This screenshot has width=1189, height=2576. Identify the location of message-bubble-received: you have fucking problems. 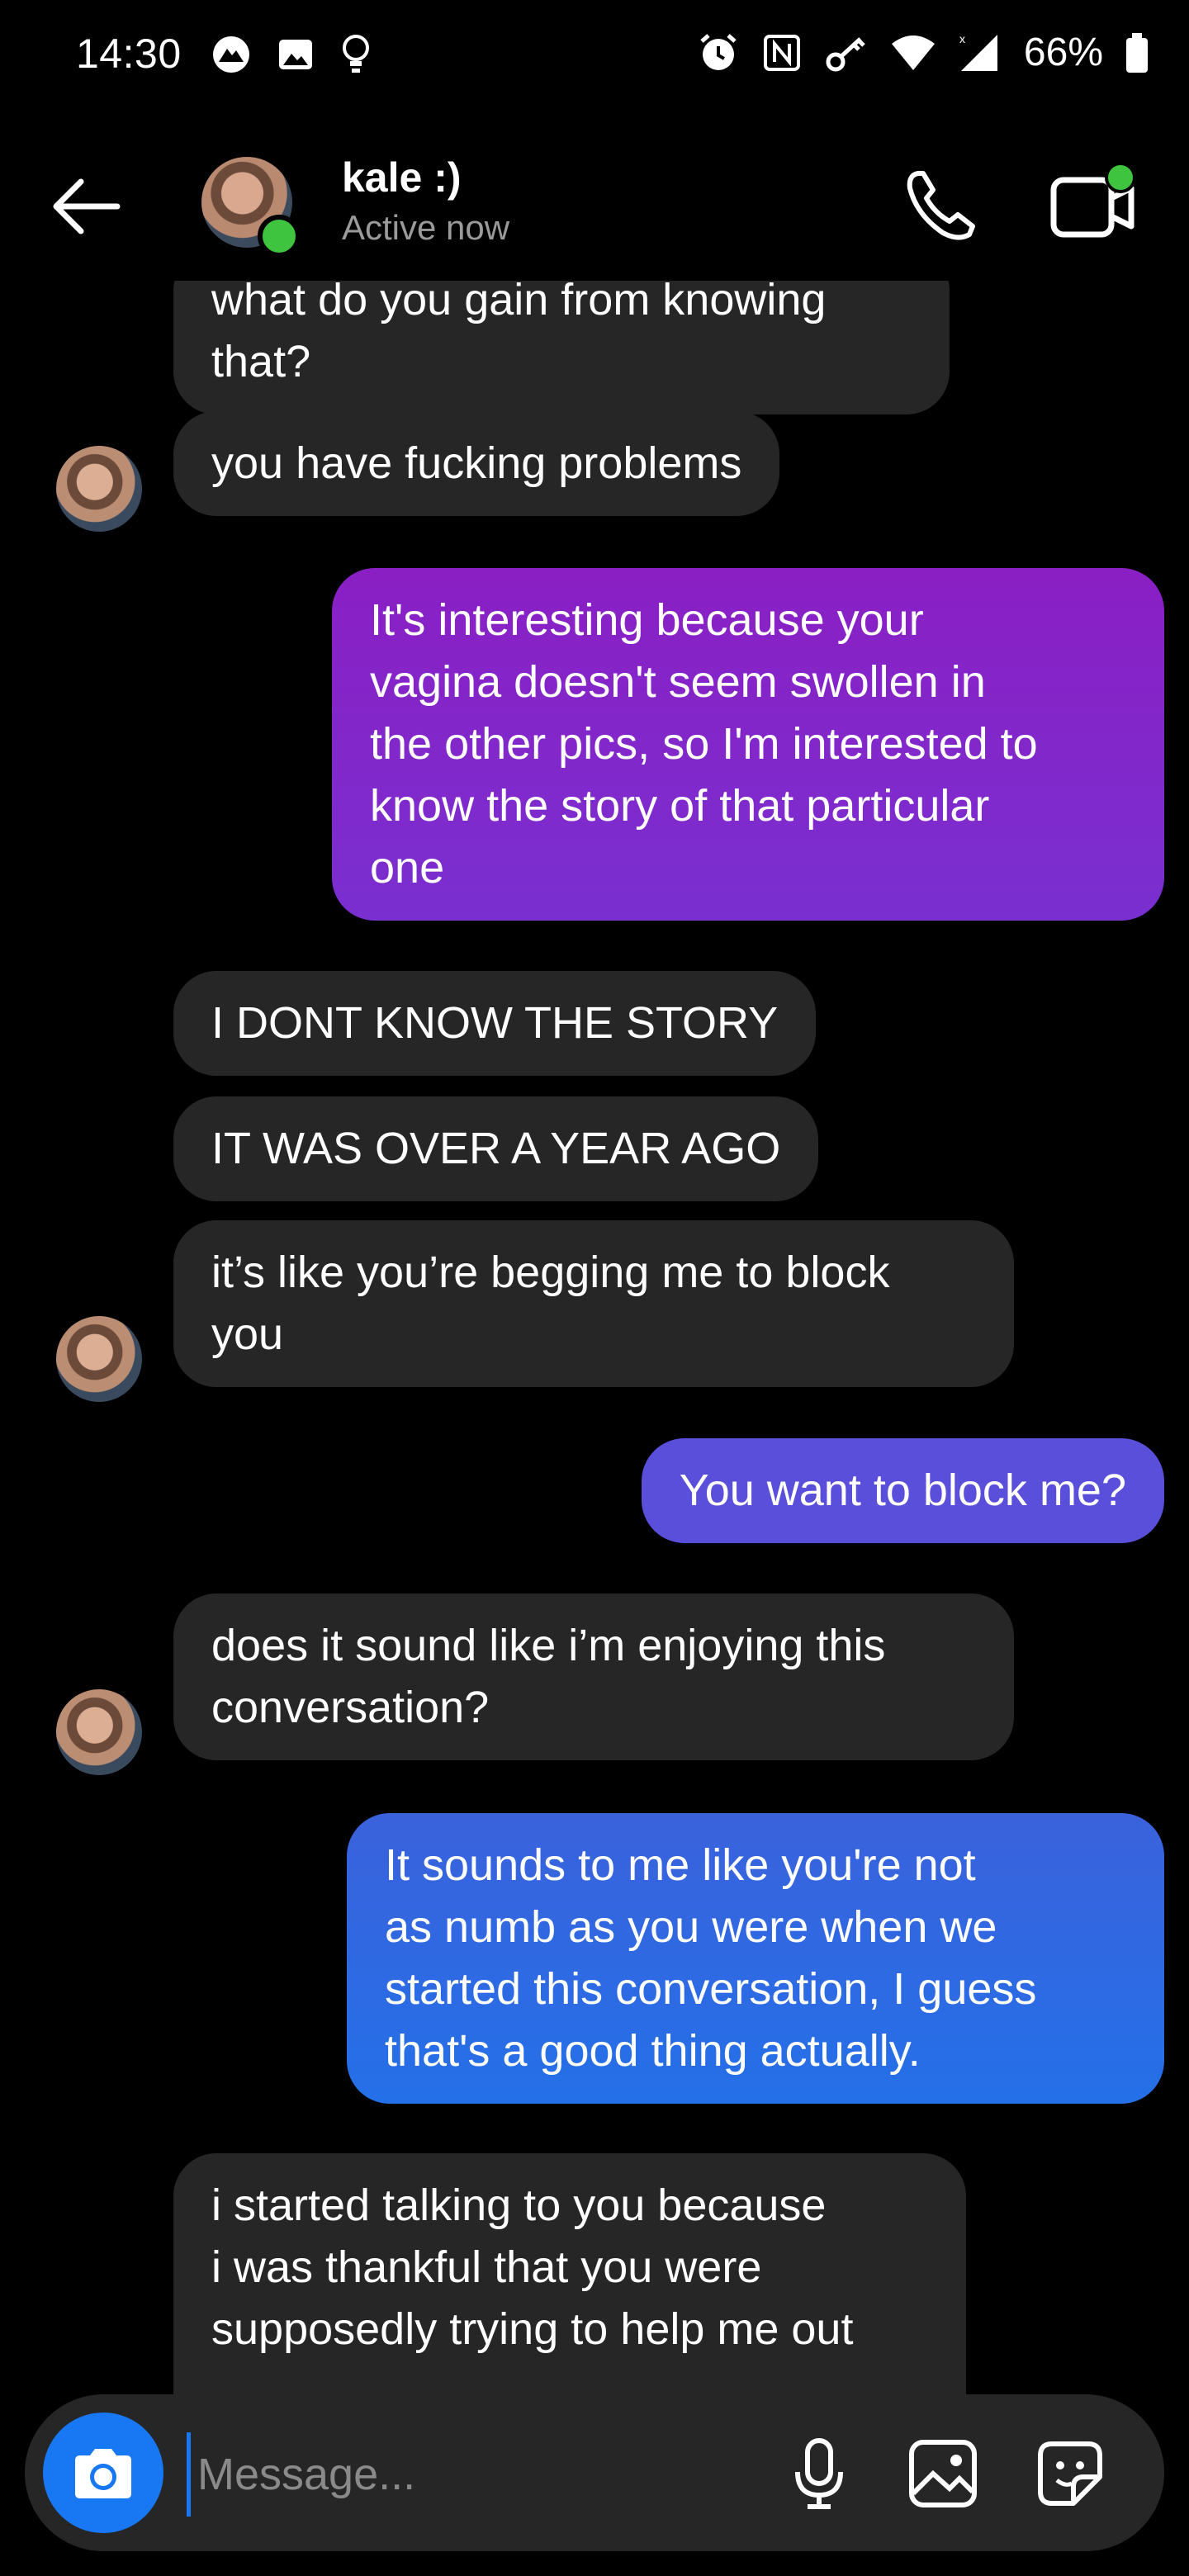
(476, 463).